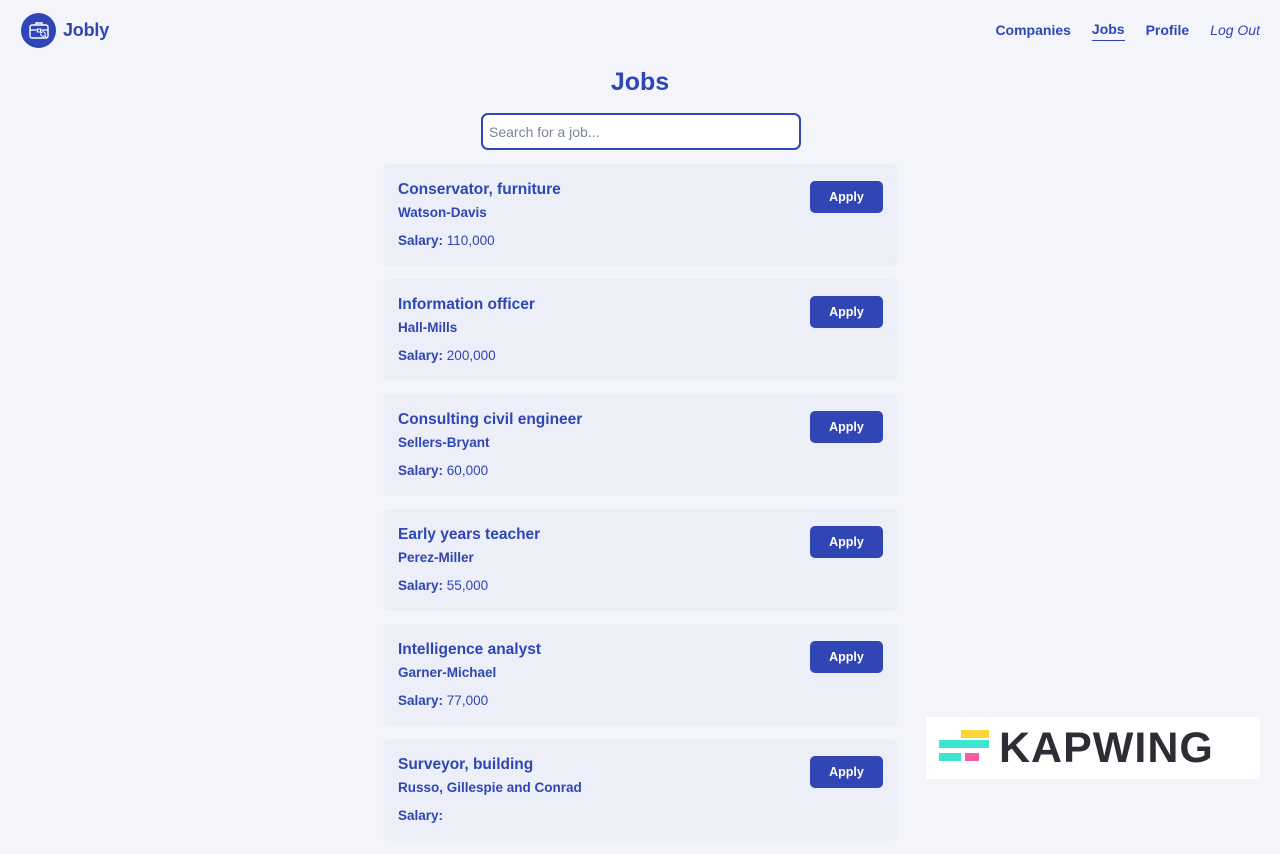  Describe the element at coordinates (490, 787) in the screenshot. I see `job-company: Russo, Gillespie and Conrad` at that location.